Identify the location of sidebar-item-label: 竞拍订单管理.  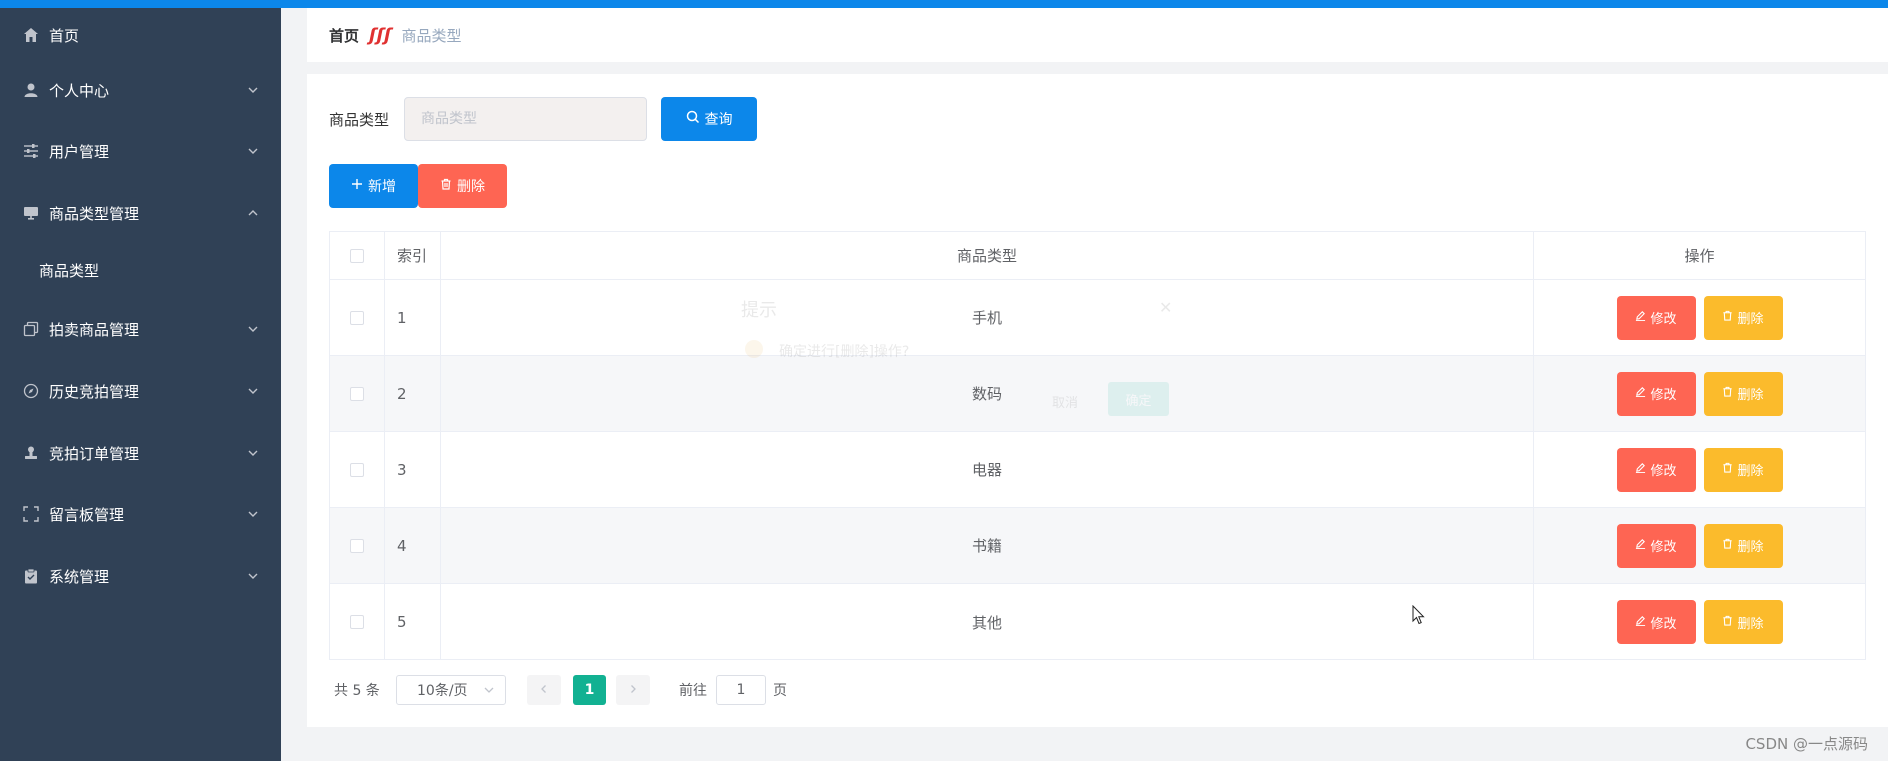
(94, 453).